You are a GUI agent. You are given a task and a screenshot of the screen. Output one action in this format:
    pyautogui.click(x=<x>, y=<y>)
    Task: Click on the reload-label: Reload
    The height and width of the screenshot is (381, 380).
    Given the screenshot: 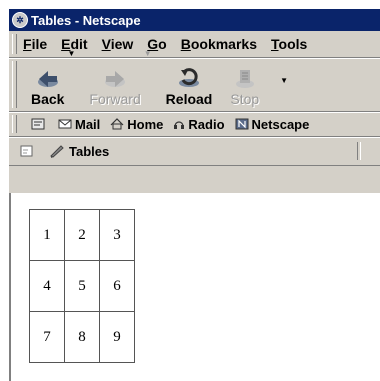 What is the action you would take?
    pyautogui.click(x=189, y=99)
    